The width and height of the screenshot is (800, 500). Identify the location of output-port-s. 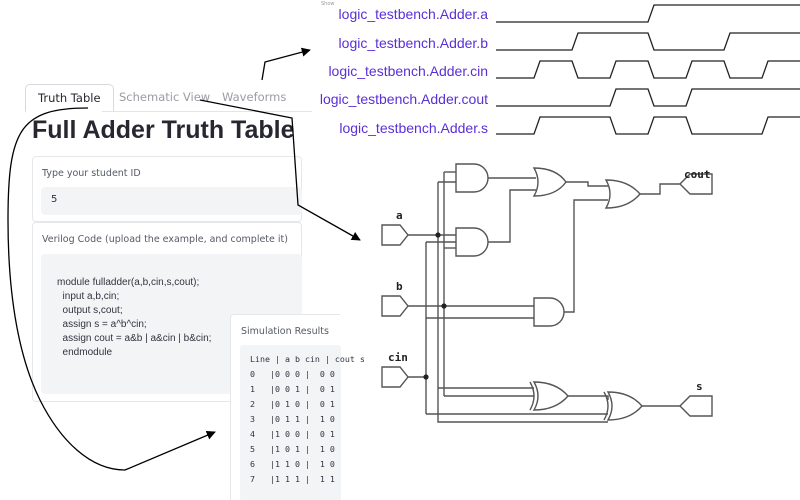
(696, 406).